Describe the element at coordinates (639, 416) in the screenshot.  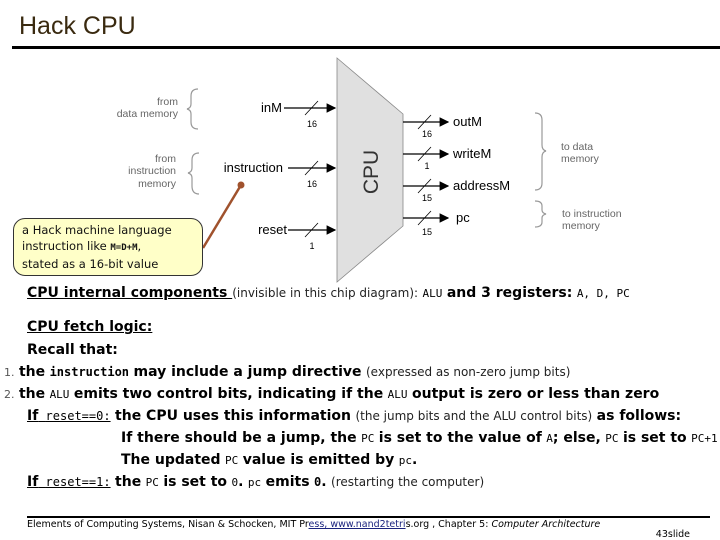
I see `reset0-text: as follows:` at that location.